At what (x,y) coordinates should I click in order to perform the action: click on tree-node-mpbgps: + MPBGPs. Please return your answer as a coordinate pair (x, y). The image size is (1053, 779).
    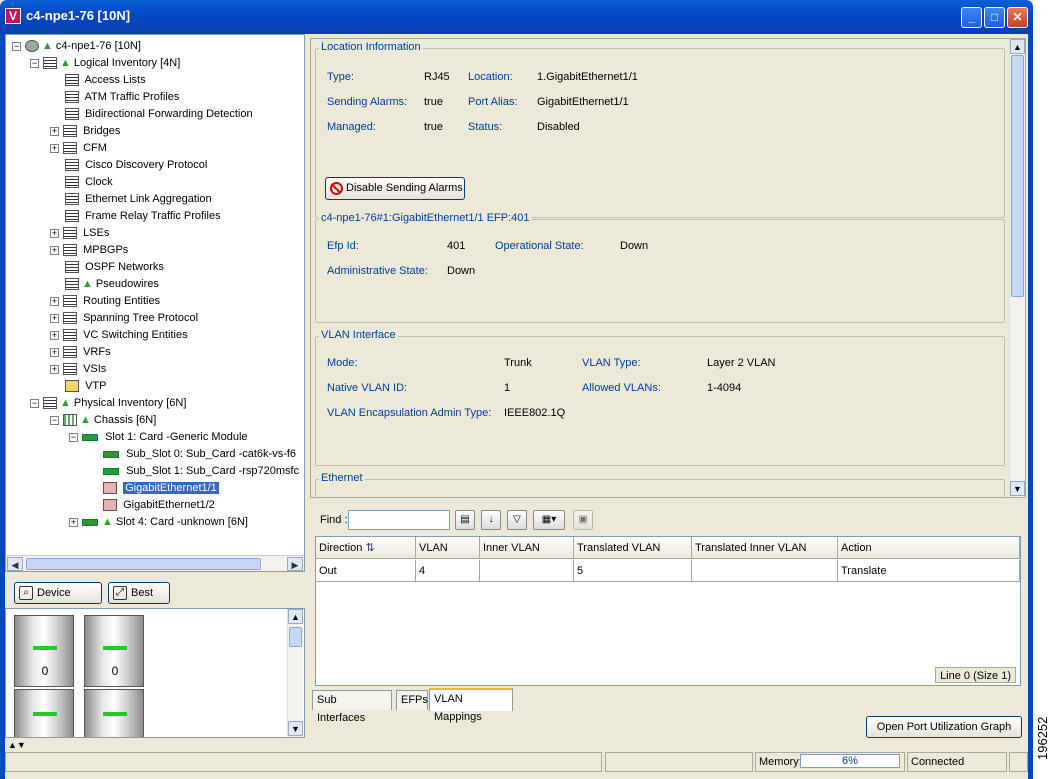
    Looking at the image, I should click on (89, 250).